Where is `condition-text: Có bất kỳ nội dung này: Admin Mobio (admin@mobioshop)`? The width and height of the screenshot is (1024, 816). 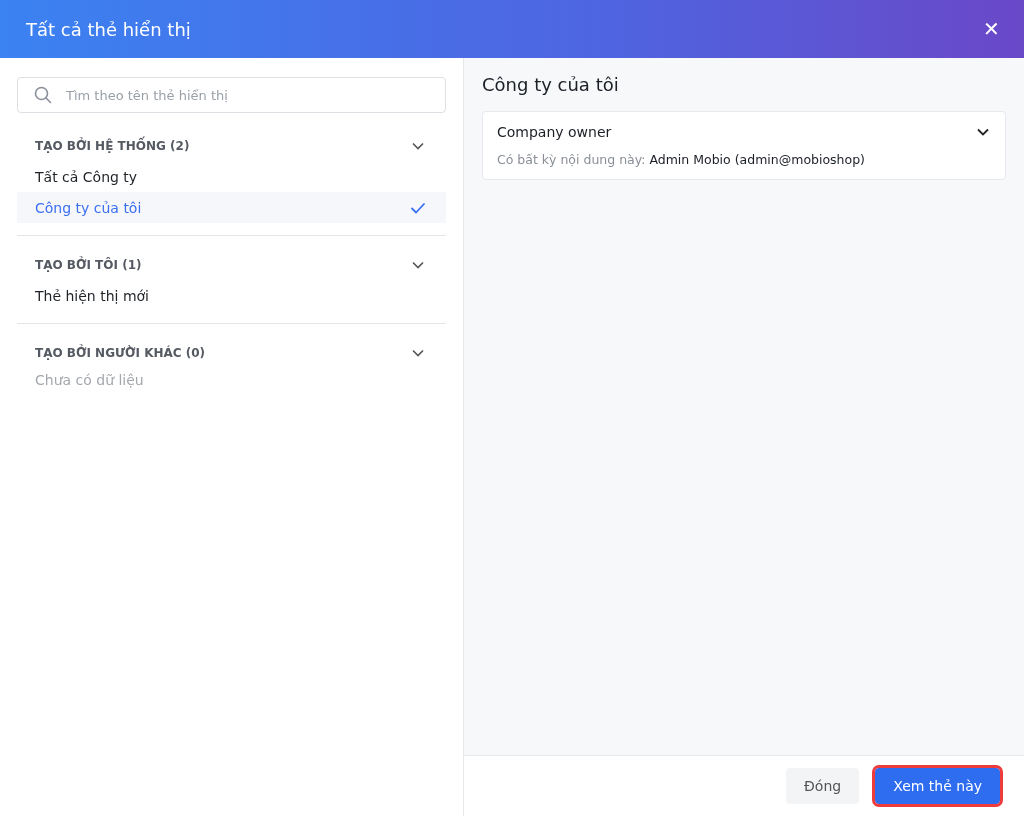 condition-text: Có bất kỳ nội dung này: Admin Mobio (admin@mobioshop) is located at coordinates (681, 159).